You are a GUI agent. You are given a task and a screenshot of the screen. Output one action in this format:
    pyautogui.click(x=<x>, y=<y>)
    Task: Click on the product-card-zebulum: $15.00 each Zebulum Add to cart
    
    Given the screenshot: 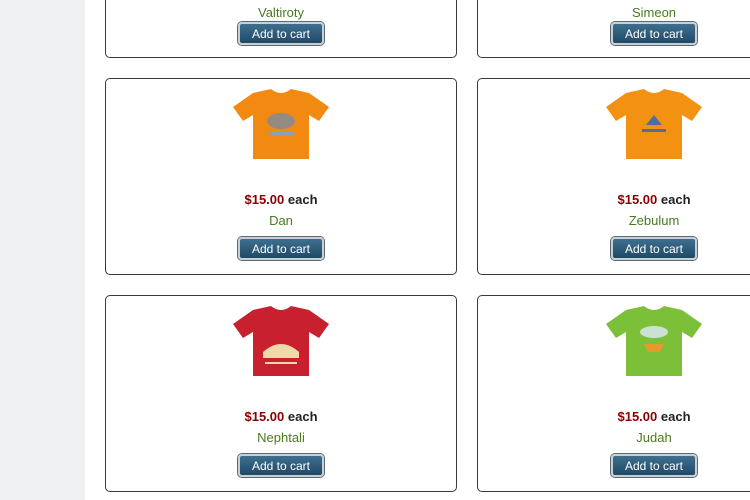 What is the action you would take?
    pyautogui.click(x=613, y=176)
    